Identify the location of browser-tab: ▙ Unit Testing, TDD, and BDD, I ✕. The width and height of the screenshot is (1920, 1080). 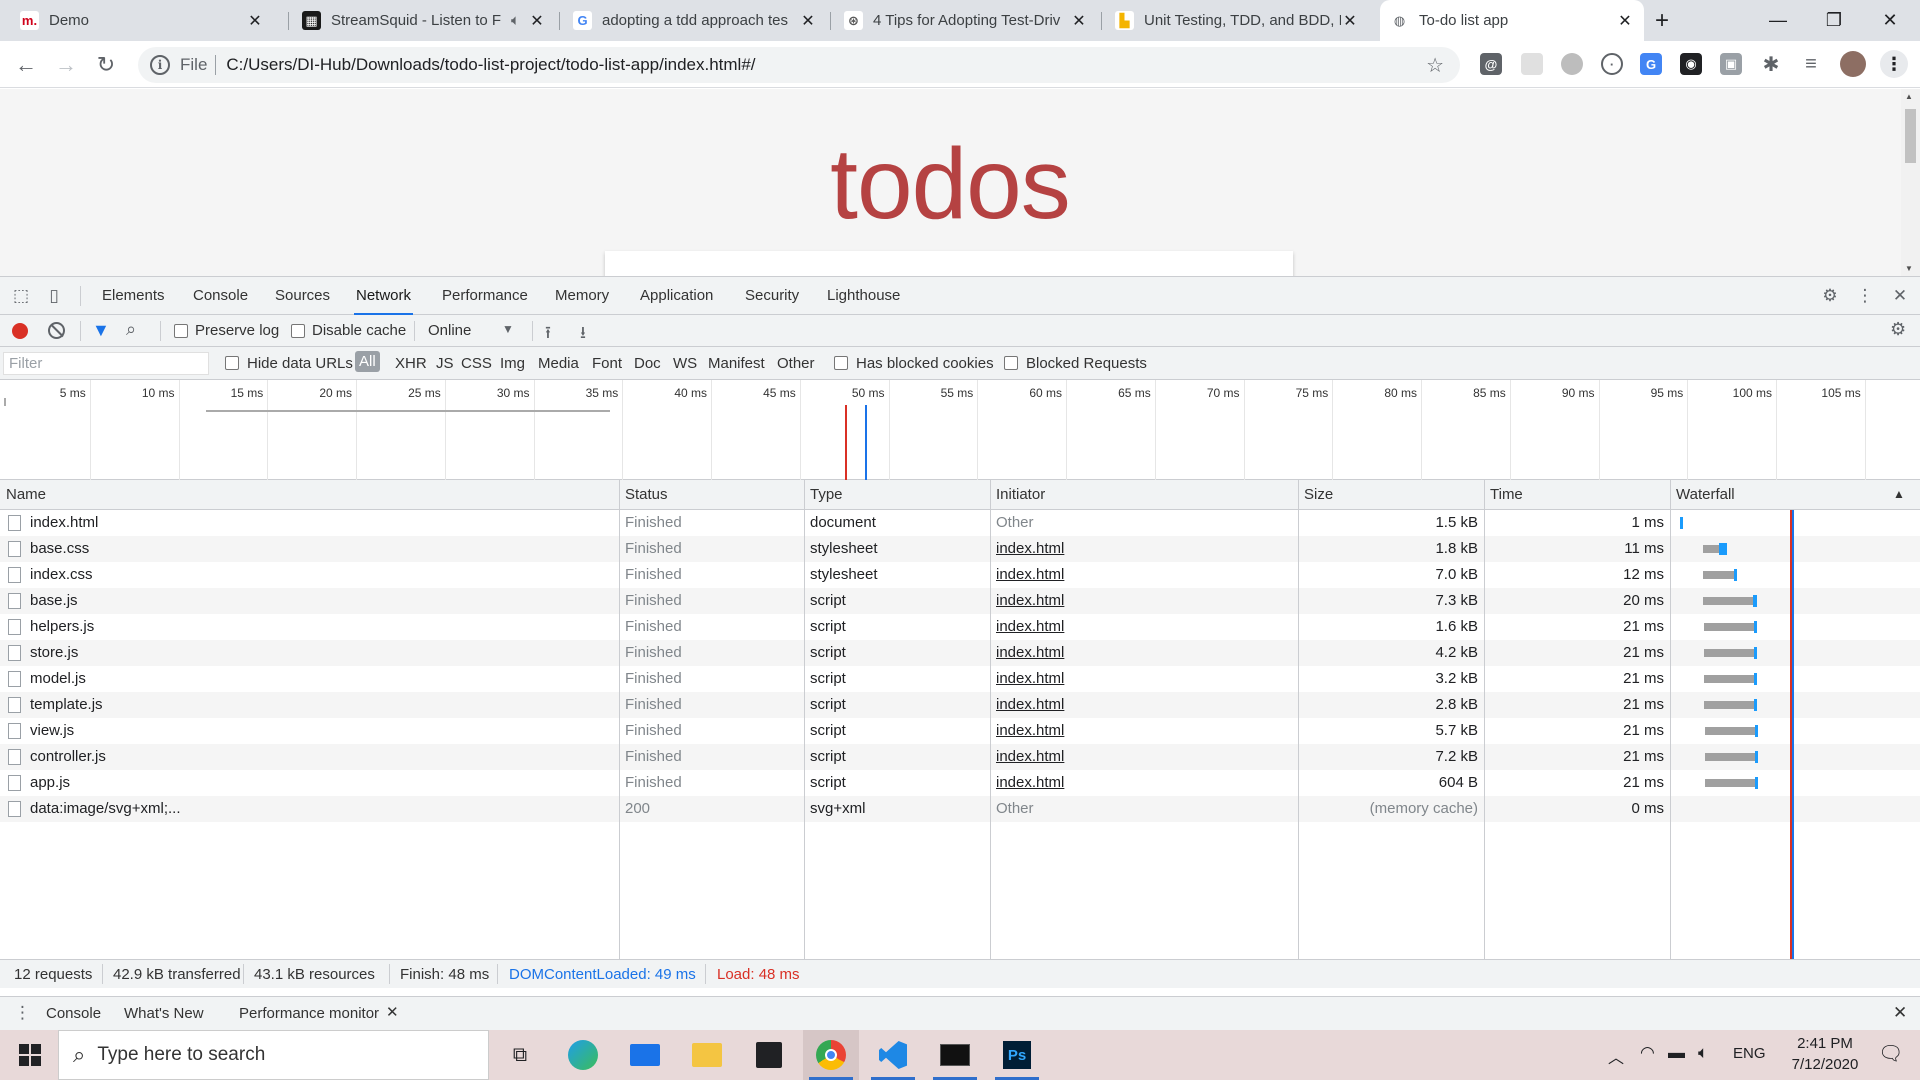
(1237, 20).